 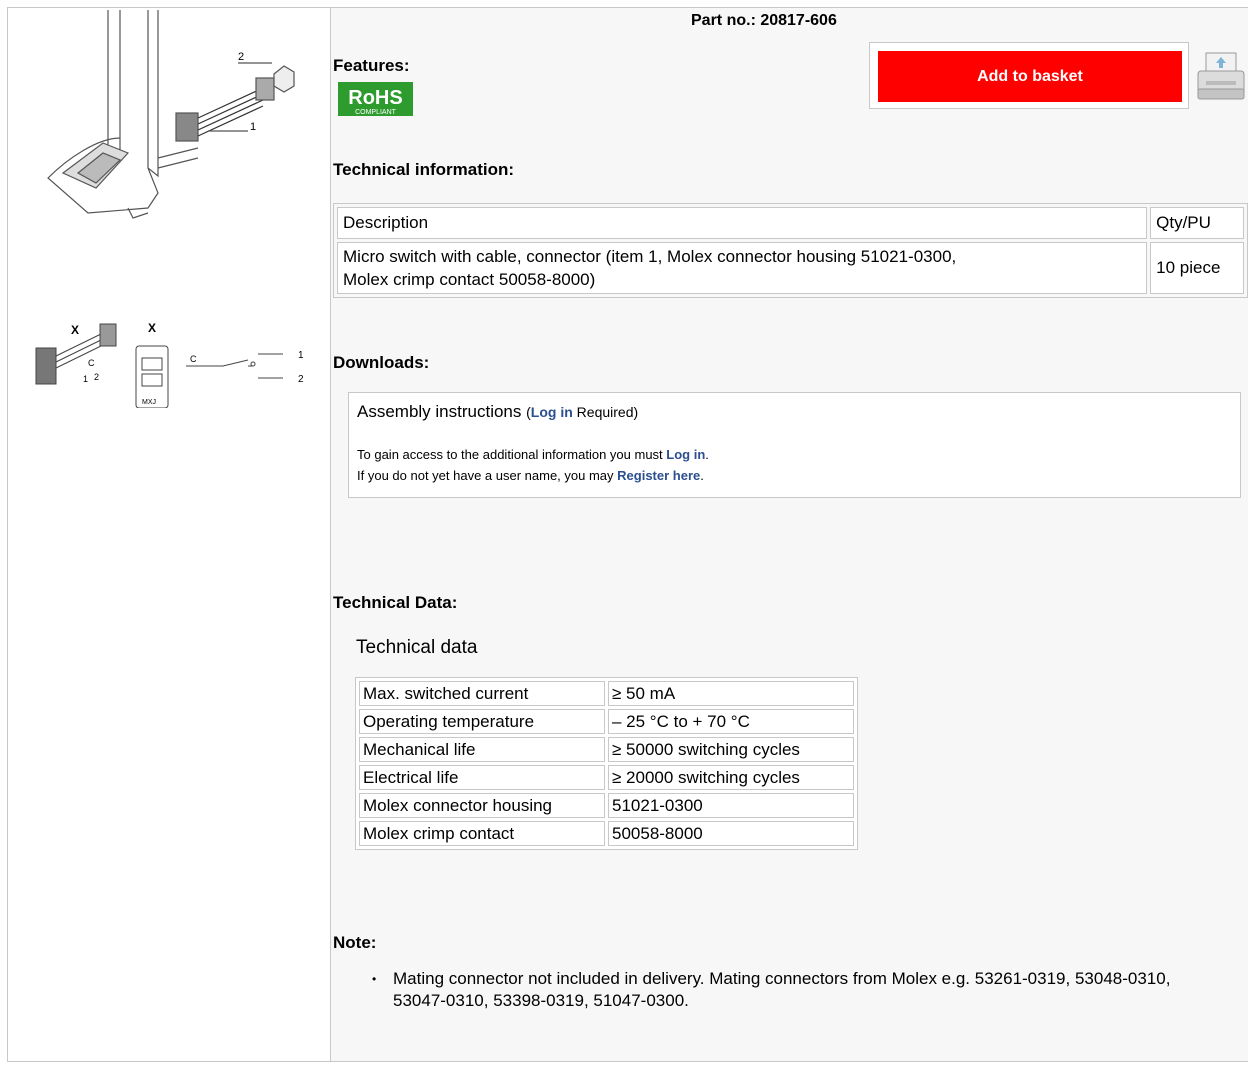 I want to click on spec-label: Operating temperature, so click(x=482, y=721).